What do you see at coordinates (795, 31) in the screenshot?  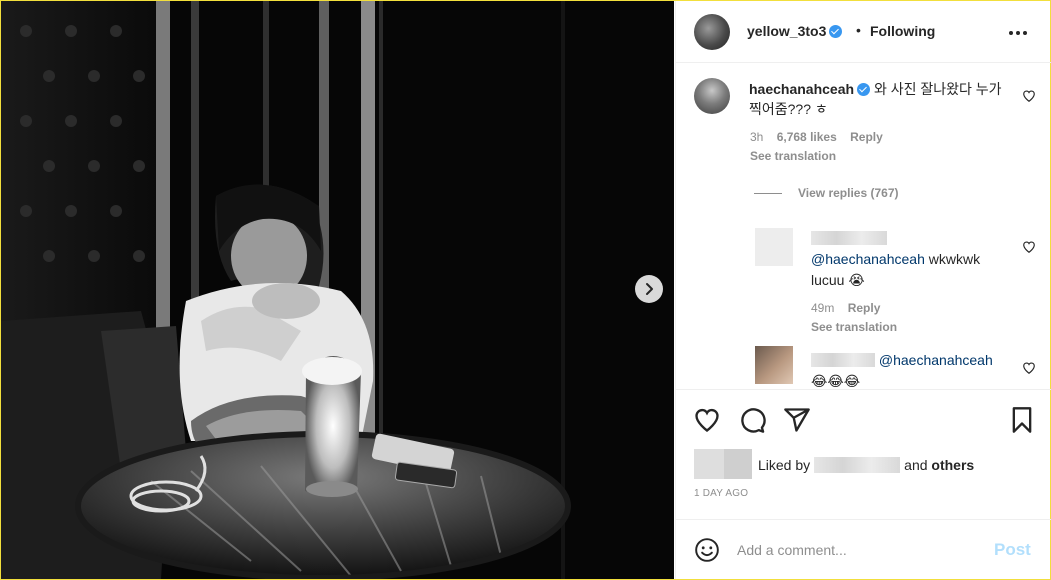 I see `author-username: yellow_3to3` at bounding box center [795, 31].